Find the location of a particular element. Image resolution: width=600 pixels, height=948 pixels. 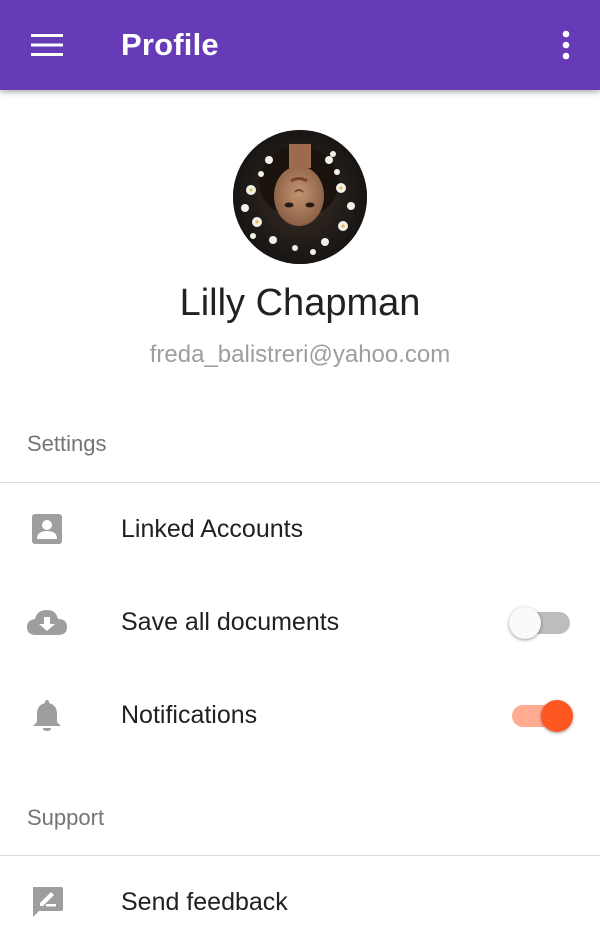

menu-button is located at coordinates (47, 45).